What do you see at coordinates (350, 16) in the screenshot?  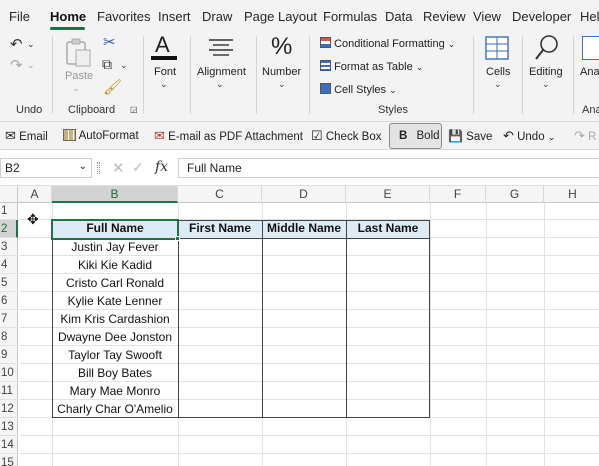 I see `tab-formulas: Formulas` at bounding box center [350, 16].